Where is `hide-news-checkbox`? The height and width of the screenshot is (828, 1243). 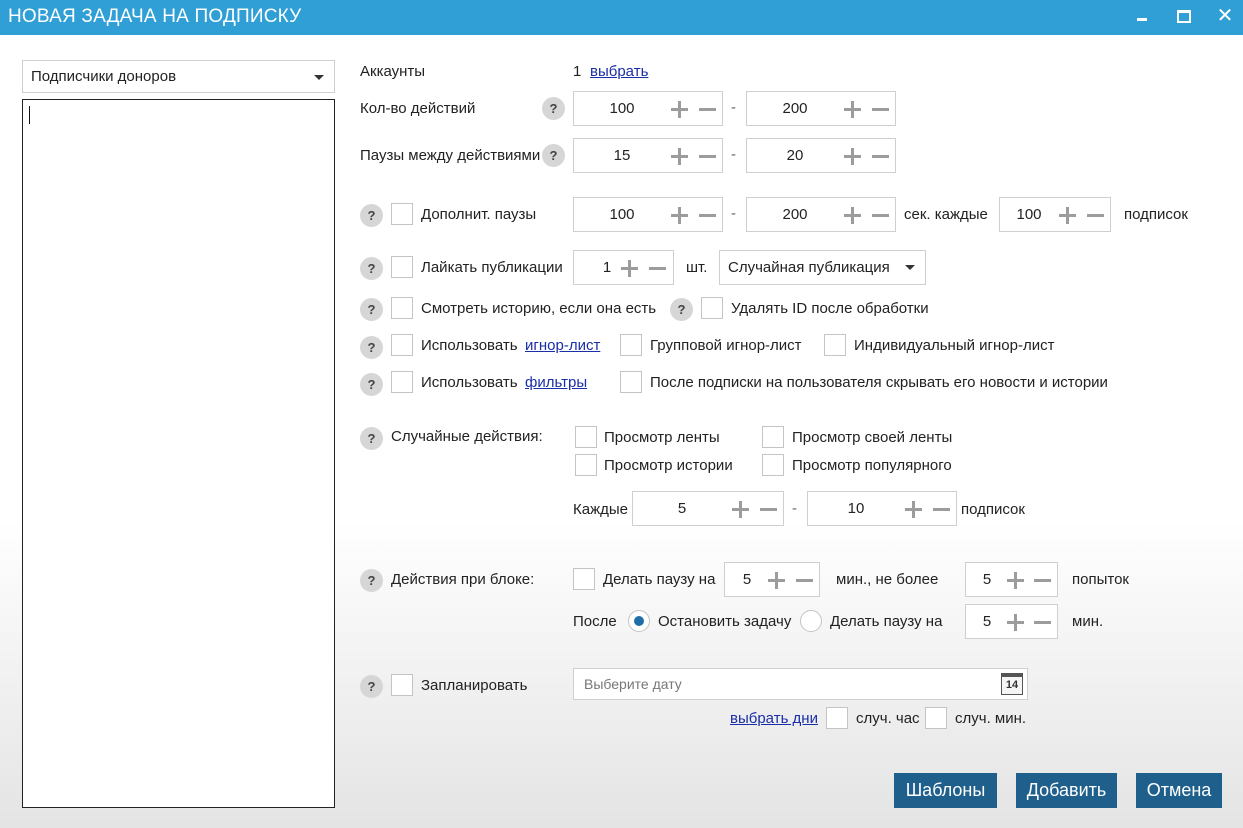 hide-news-checkbox is located at coordinates (631, 382).